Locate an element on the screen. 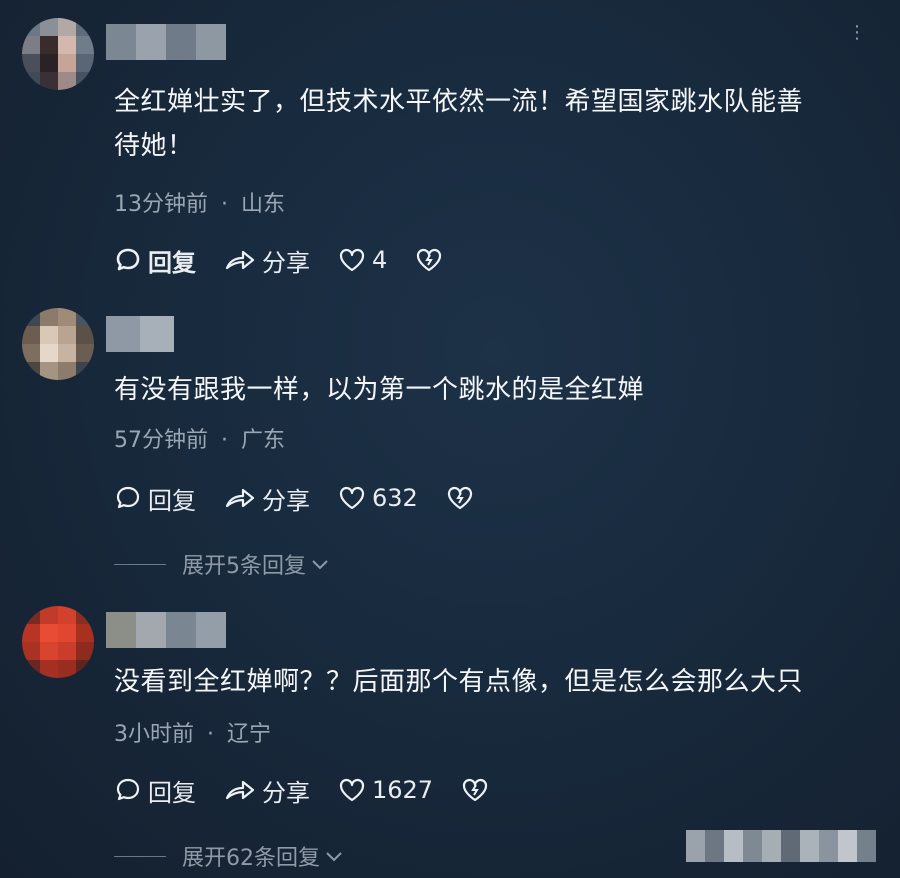 The height and width of the screenshot is (878, 900). watermark-blurred is located at coordinates (781, 846).